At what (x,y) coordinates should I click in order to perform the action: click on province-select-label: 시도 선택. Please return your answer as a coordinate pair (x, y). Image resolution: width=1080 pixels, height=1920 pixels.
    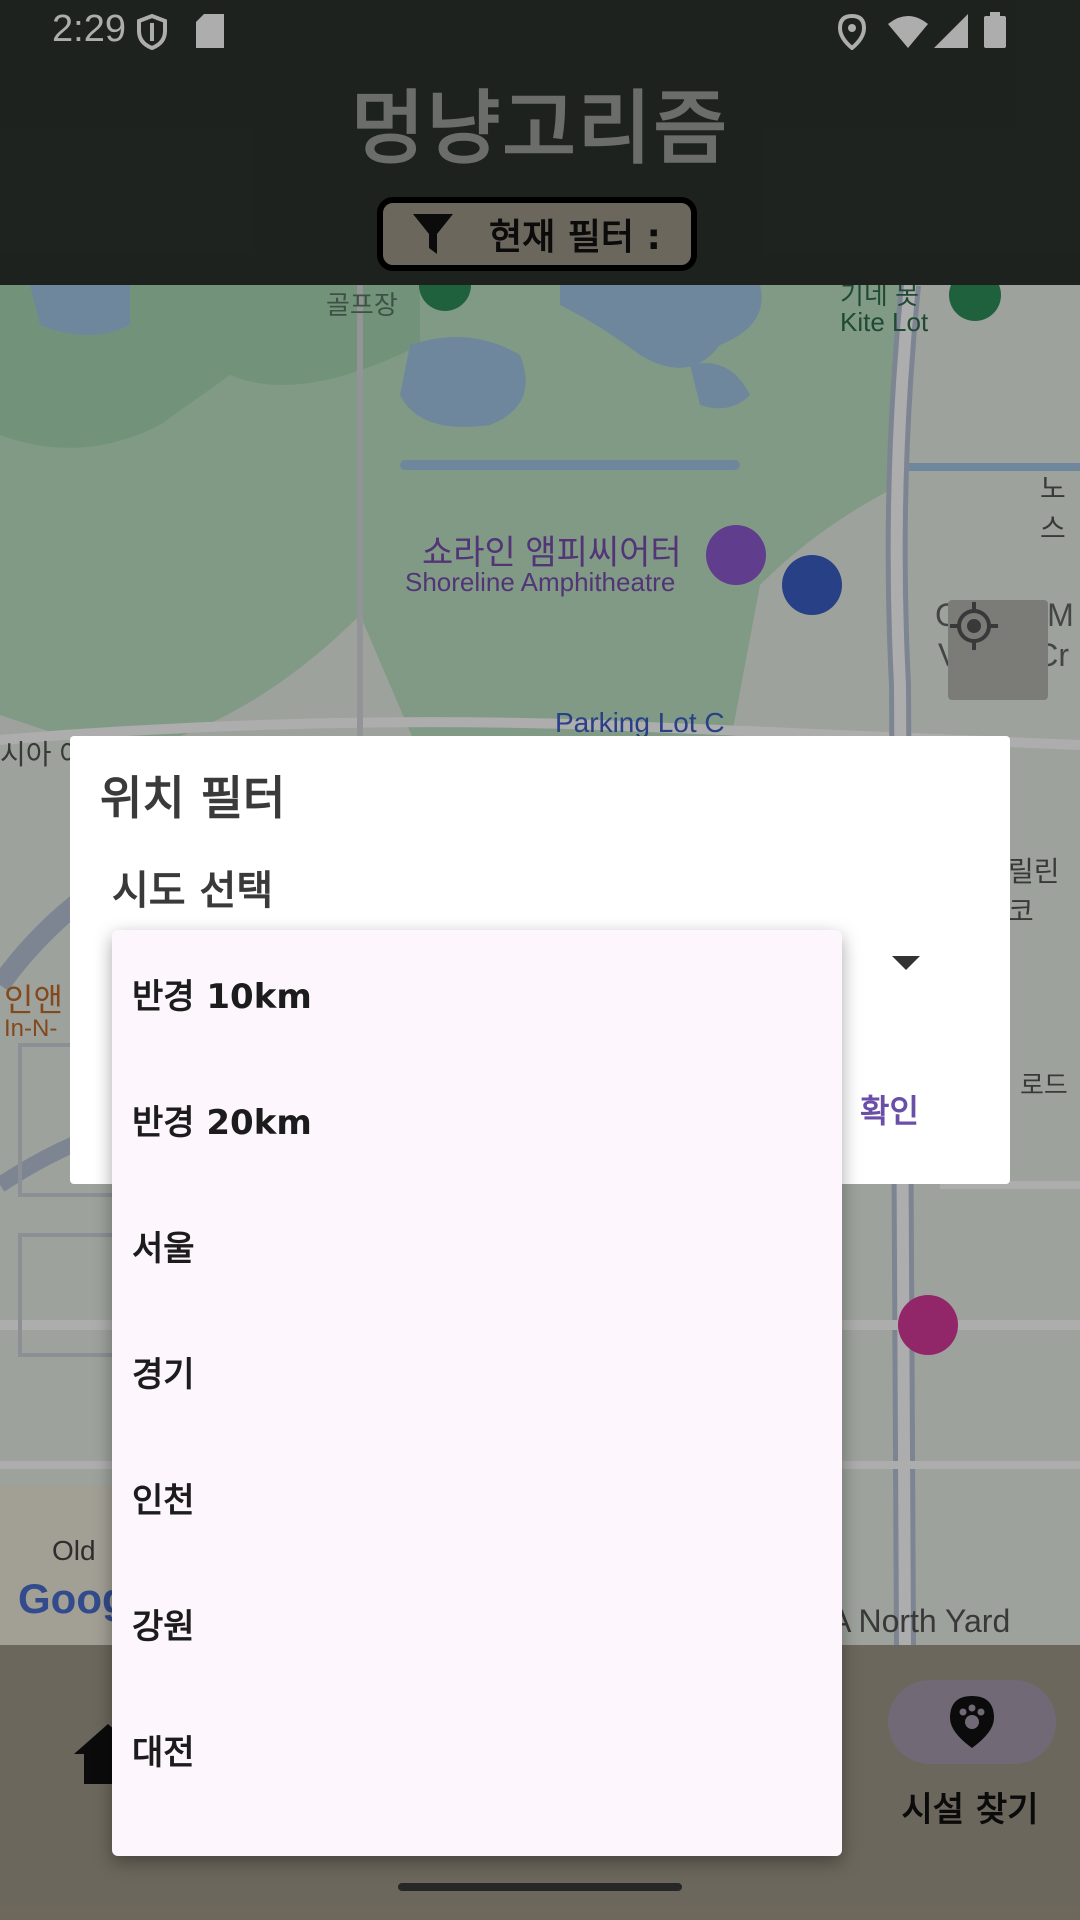
    Looking at the image, I should click on (193, 891).